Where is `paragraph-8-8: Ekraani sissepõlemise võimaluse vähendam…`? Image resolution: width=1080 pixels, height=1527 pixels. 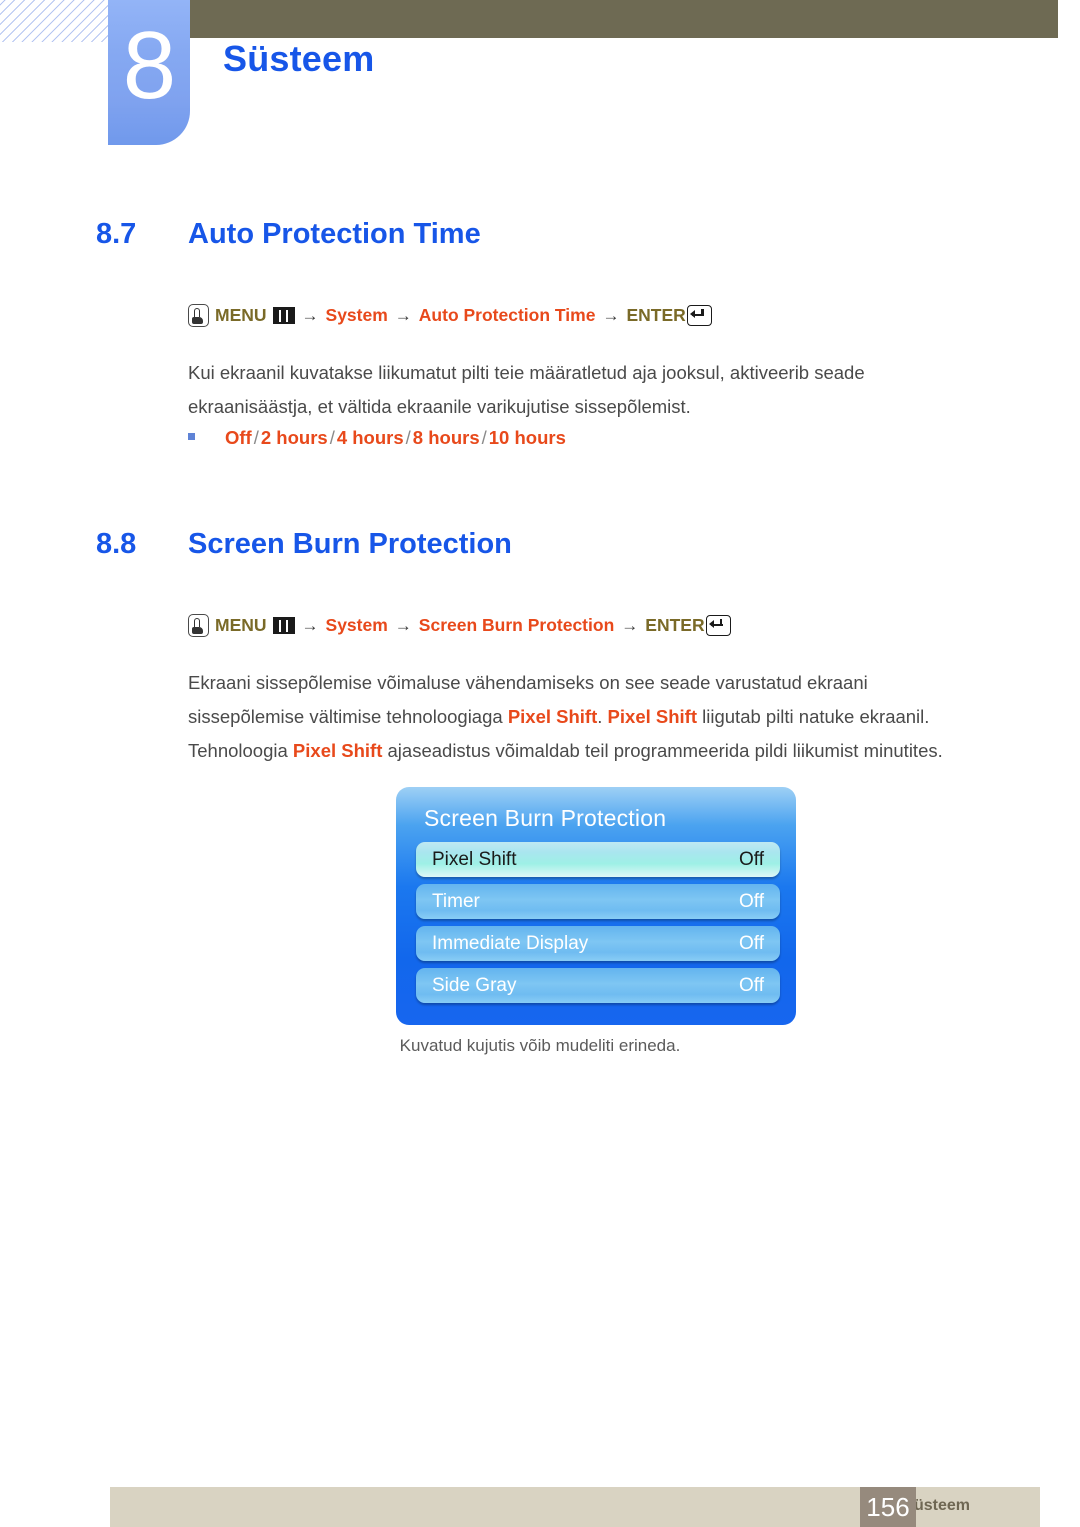
paragraph-8-8: Ekraani sissepõlemise võimaluse vähendam… is located at coordinates (588, 717).